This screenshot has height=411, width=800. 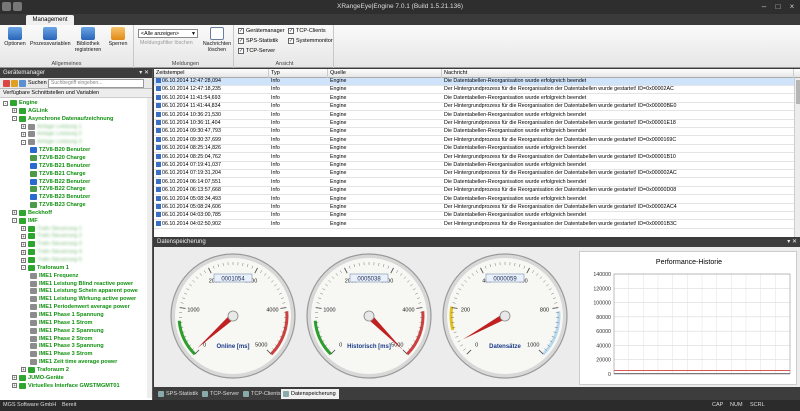 What do you see at coordinates (61, 354) in the screenshot?
I see `tree-node: IME1 Phase 3 Strom` at bounding box center [61, 354].